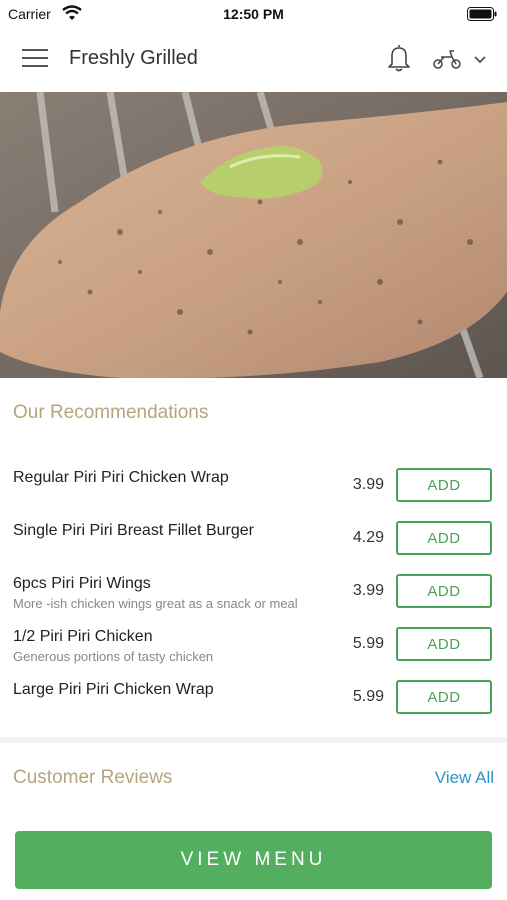  I want to click on list-item: Regular Piri Piri Chicken Wrap 3.99 ADD, so click(253, 484).